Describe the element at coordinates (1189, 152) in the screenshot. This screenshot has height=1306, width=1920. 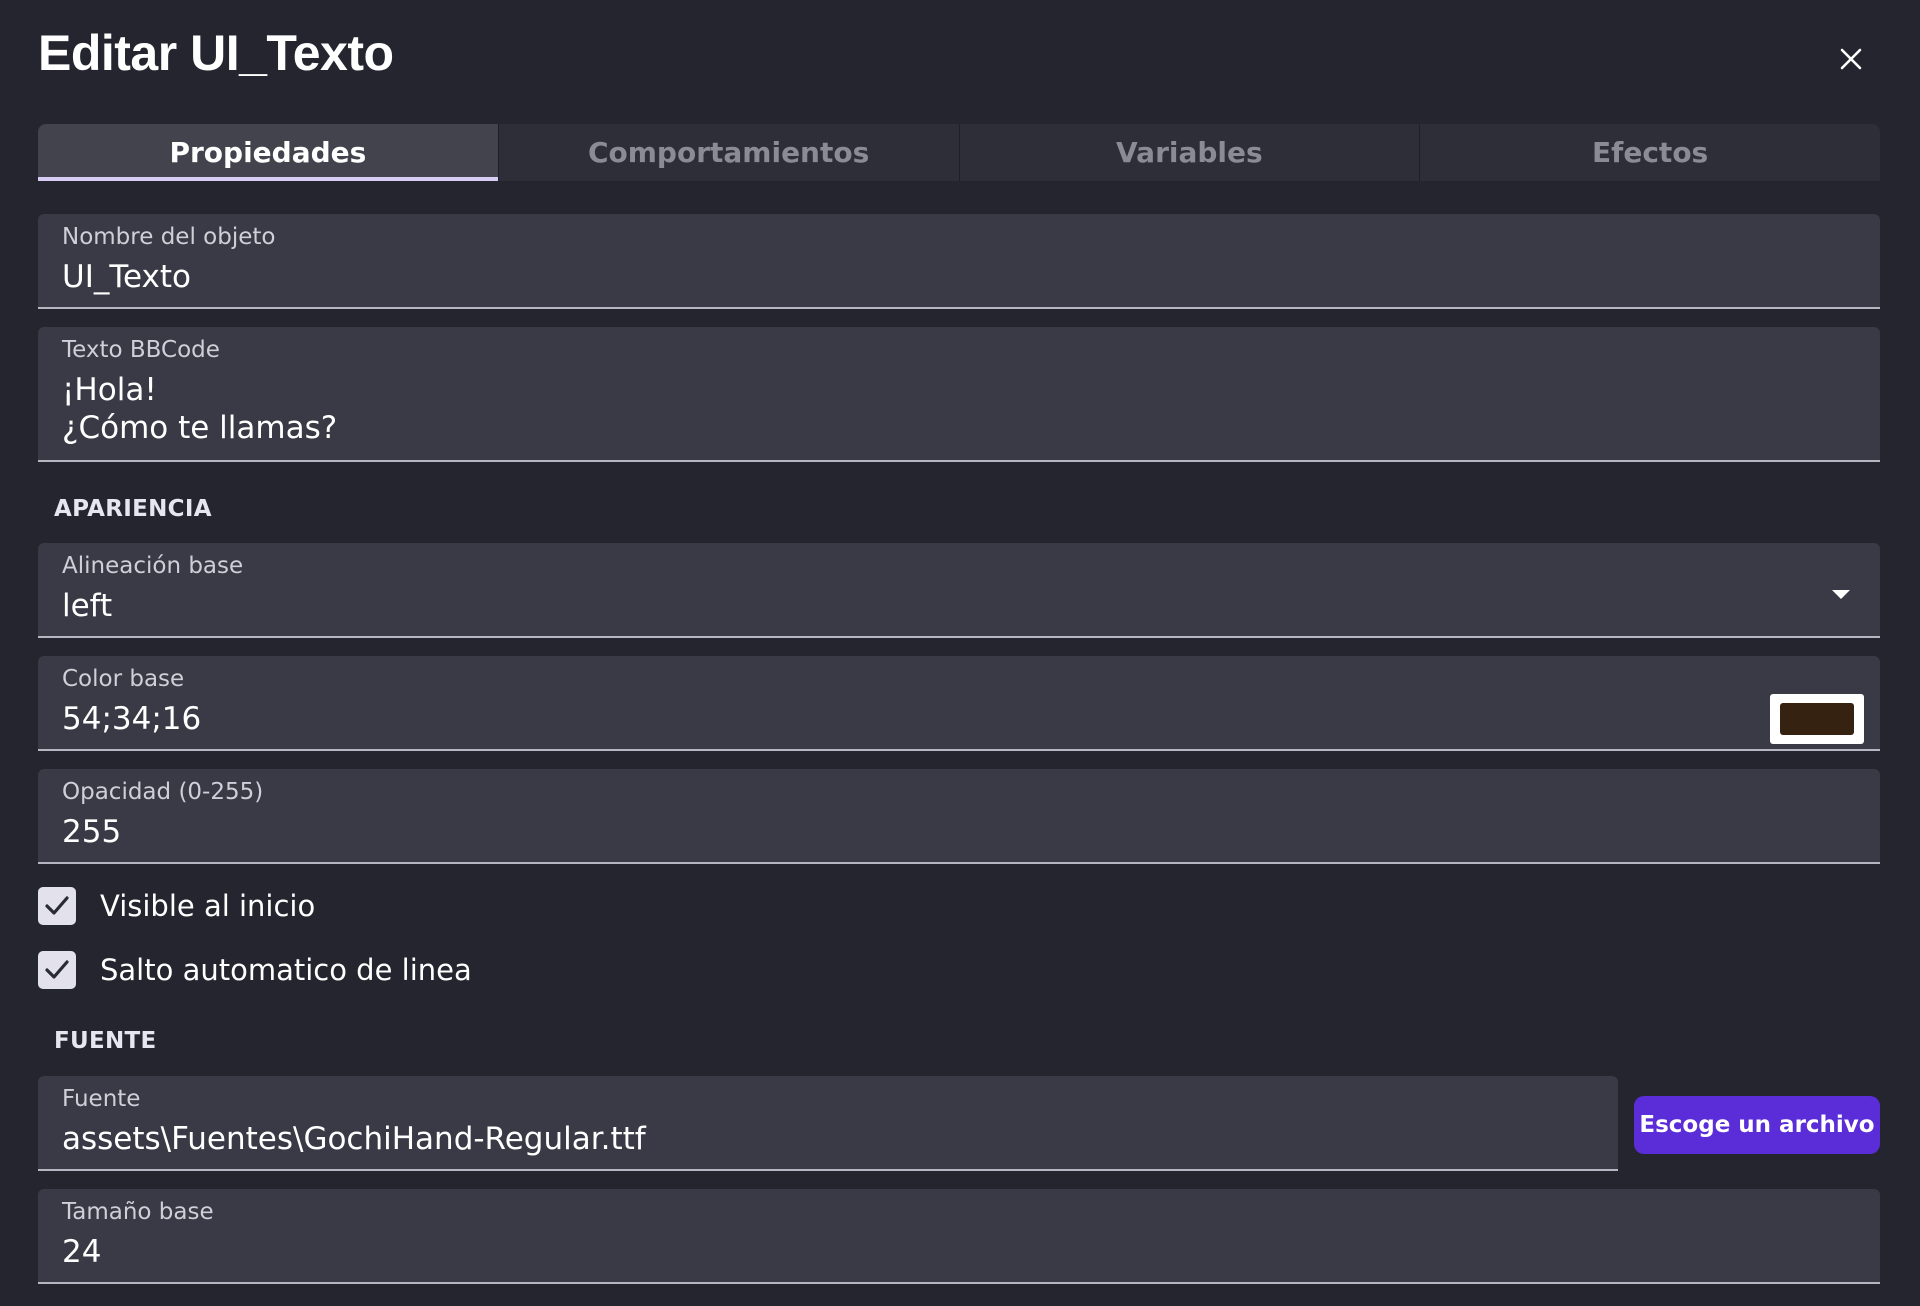
I see `tab-variables: Variables` at that location.